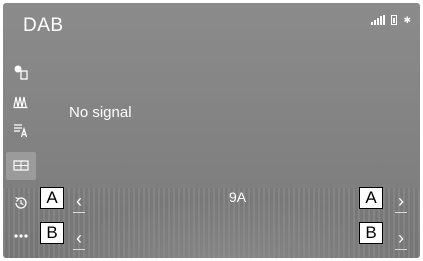 The width and height of the screenshot is (423, 261). Describe the element at coordinates (378, 20) in the screenshot. I see `signal-strength-icon` at that location.